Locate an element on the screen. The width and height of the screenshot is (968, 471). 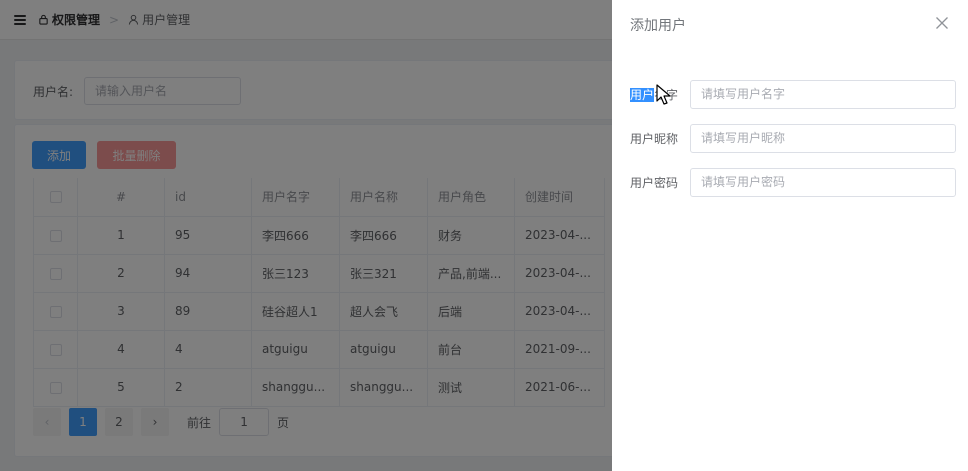
nickname-field-label: 用户昵称 is located at coordinates (654, 138).